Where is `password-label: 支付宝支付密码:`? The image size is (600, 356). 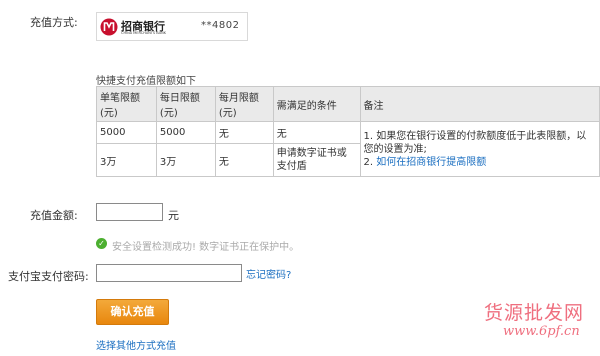 password-label: 支付宝支付密码: is located at coordinates (48, 276).